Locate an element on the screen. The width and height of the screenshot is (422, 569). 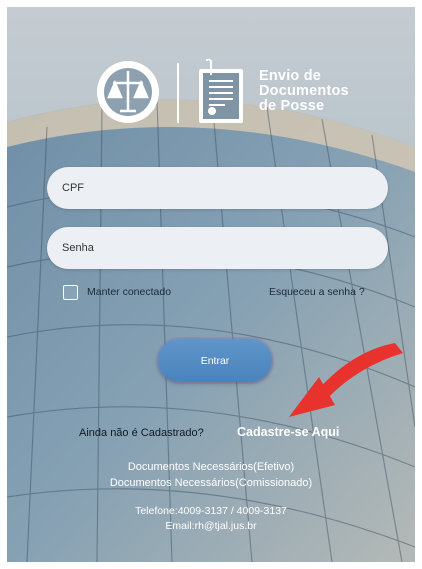
password-input is located at coordinates (217, 248).